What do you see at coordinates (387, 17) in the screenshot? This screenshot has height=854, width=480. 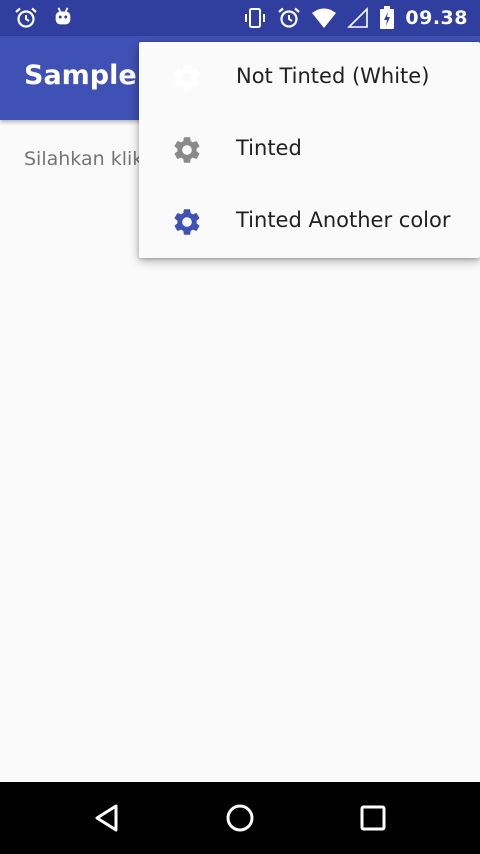 I see `battery-charging-icon` at bounding box center [387, 17].